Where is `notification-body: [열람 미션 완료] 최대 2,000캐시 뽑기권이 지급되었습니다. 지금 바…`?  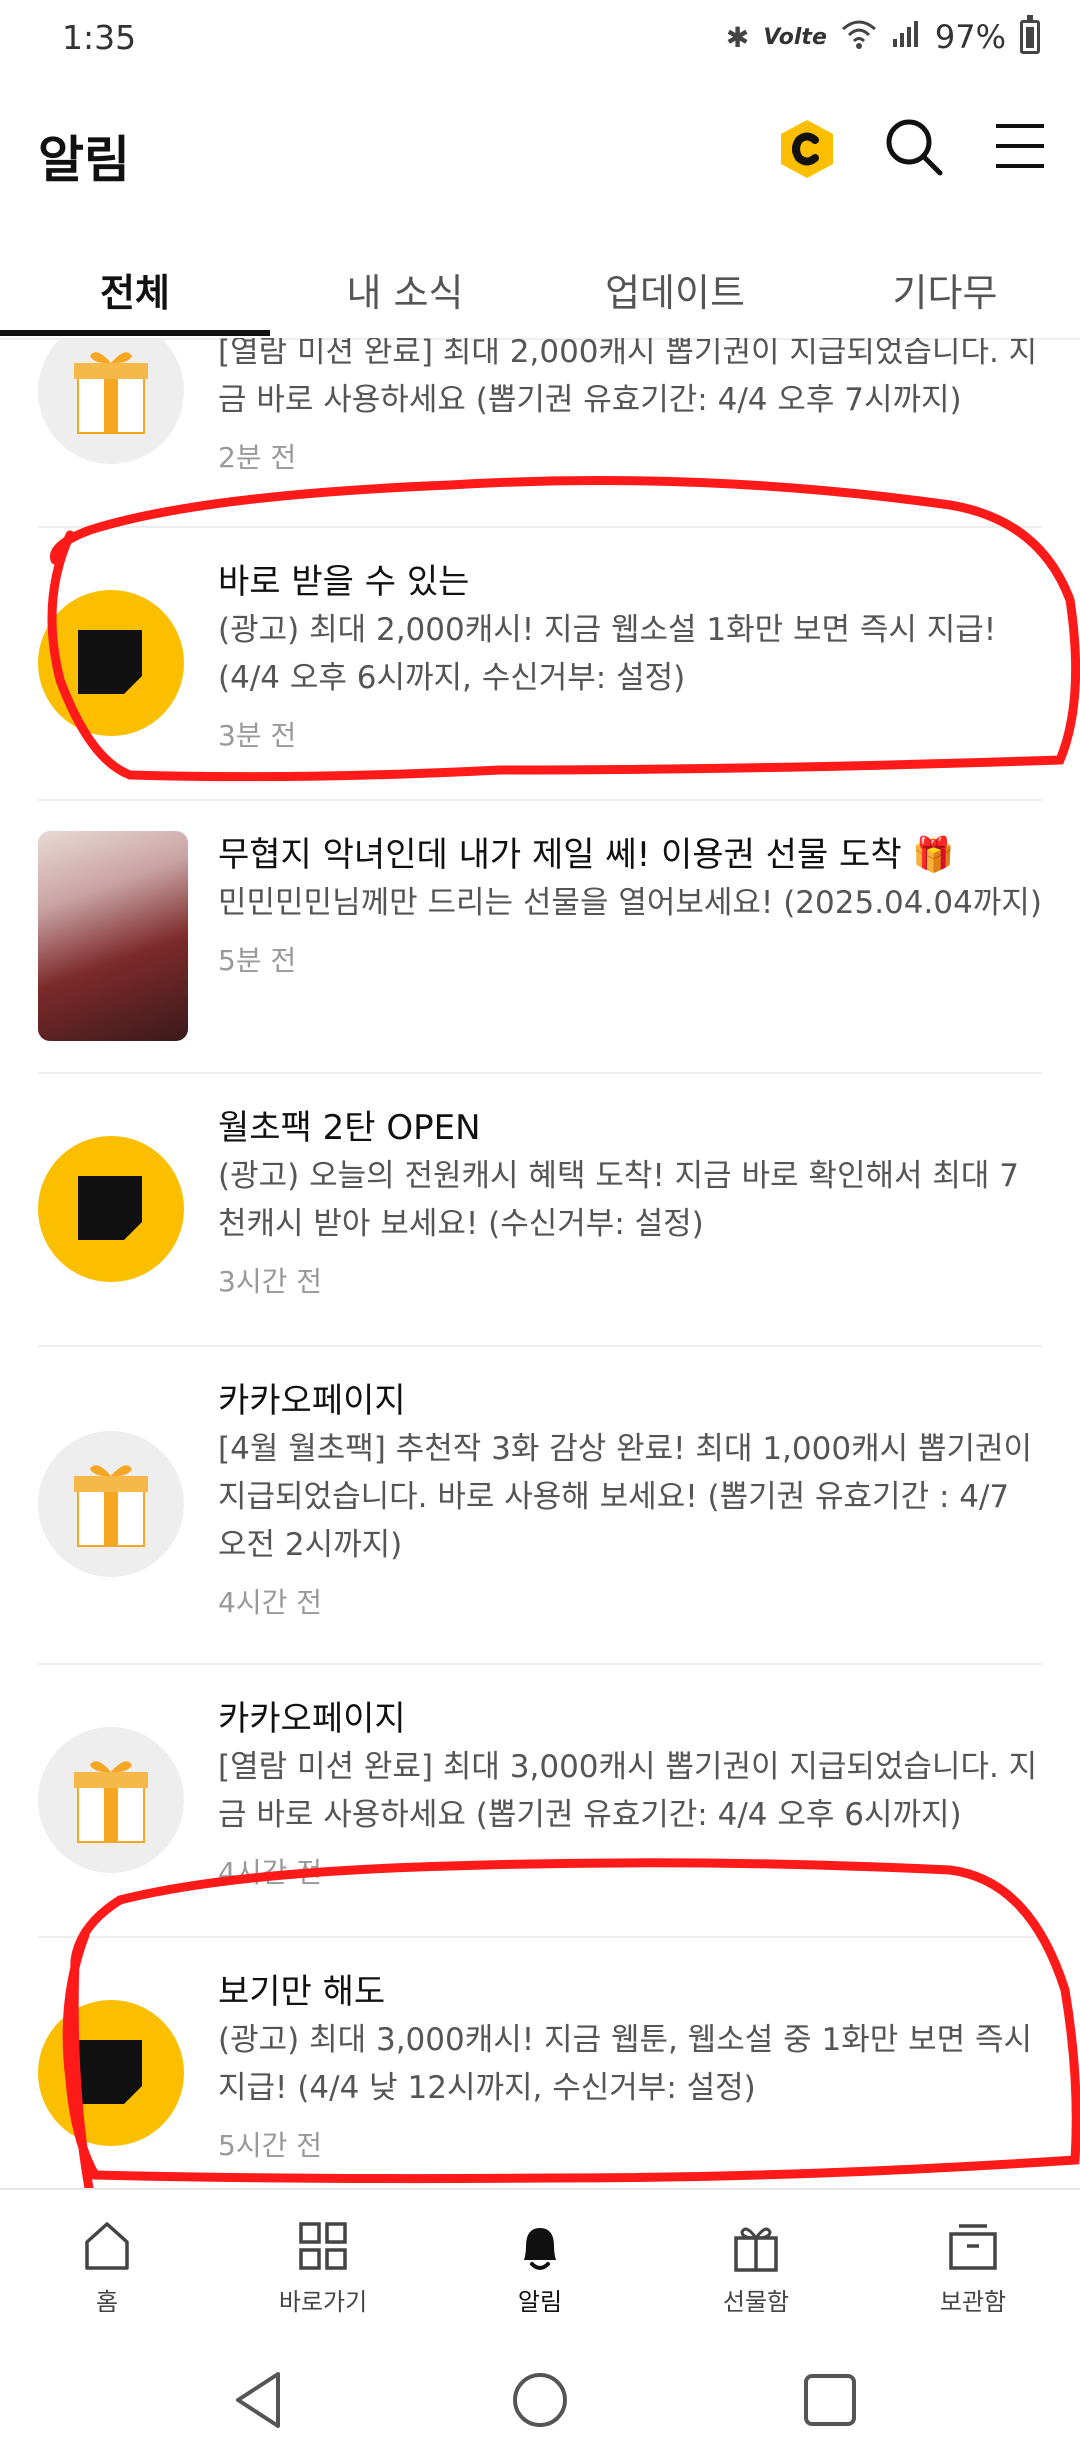 notification-body: [열람 미션 완료] 최대 2,000캐시 뽑기권이 지급되었습니다. 지금 바… is located at coordinates (628, 378).